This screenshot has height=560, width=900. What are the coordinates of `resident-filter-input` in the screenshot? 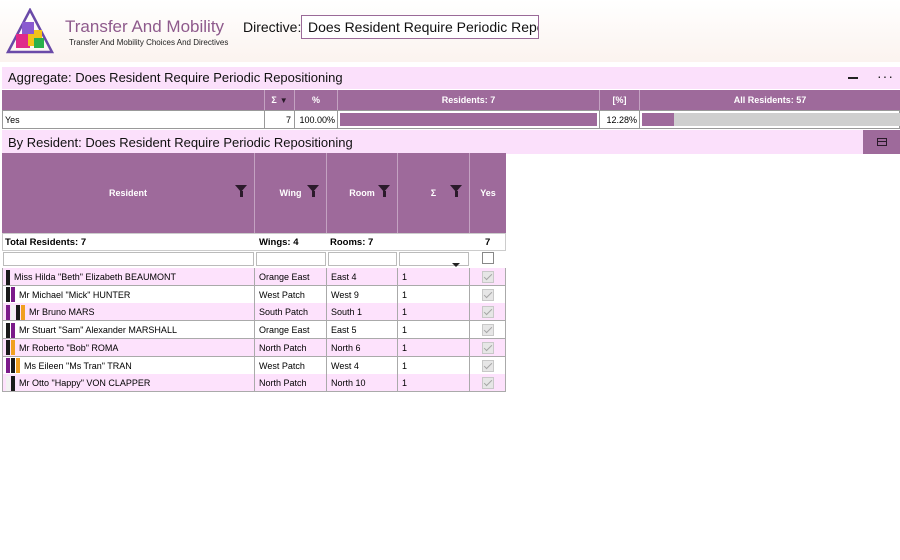 It's located at (128, 259).